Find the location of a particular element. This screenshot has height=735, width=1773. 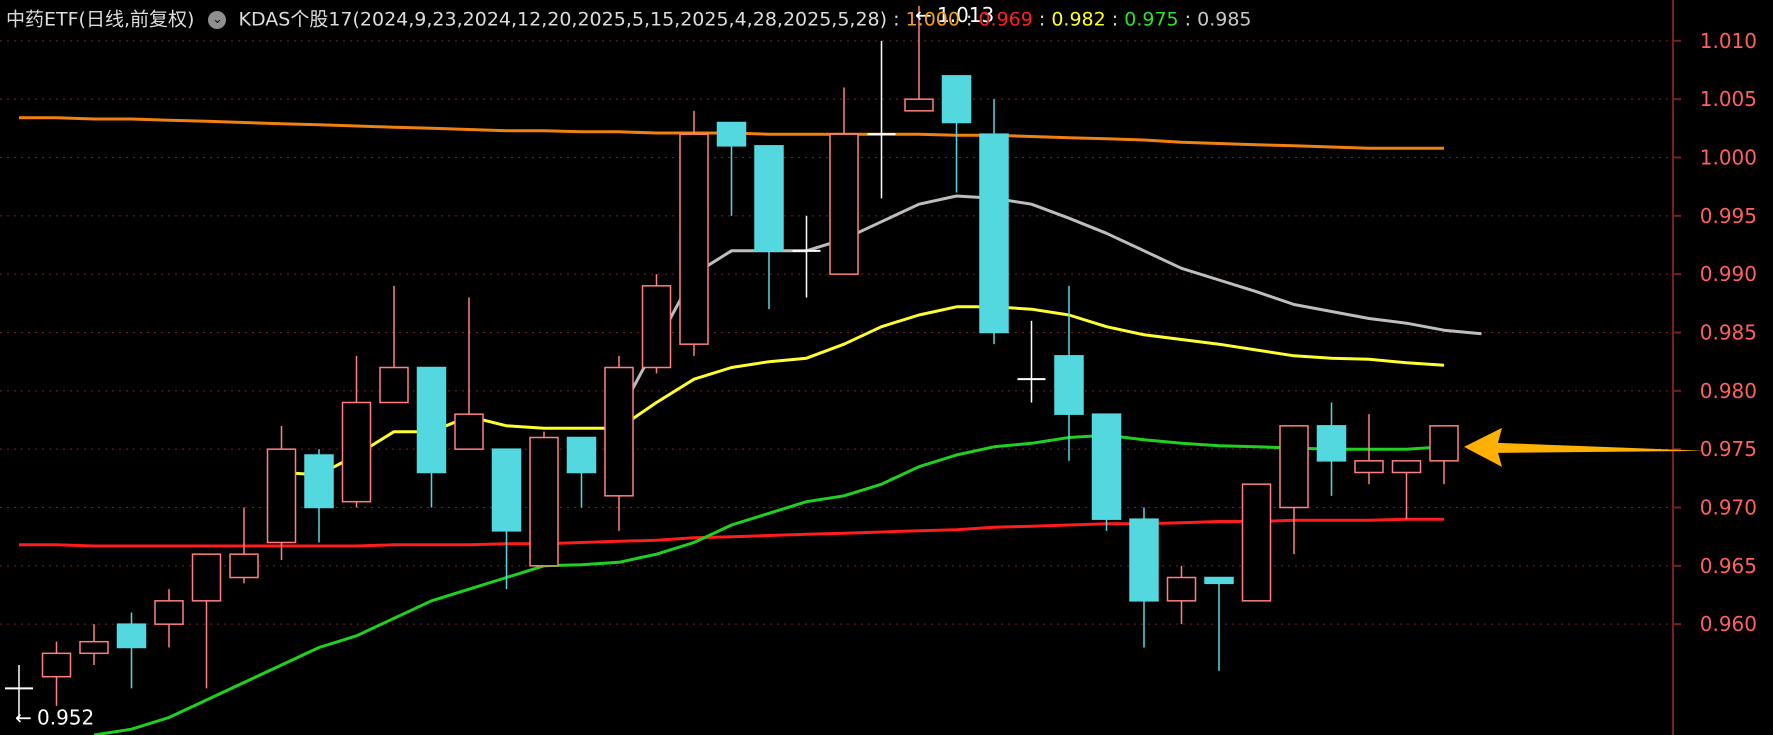

y-tick-label: 0.985 is located at coordinates (1728, 333).